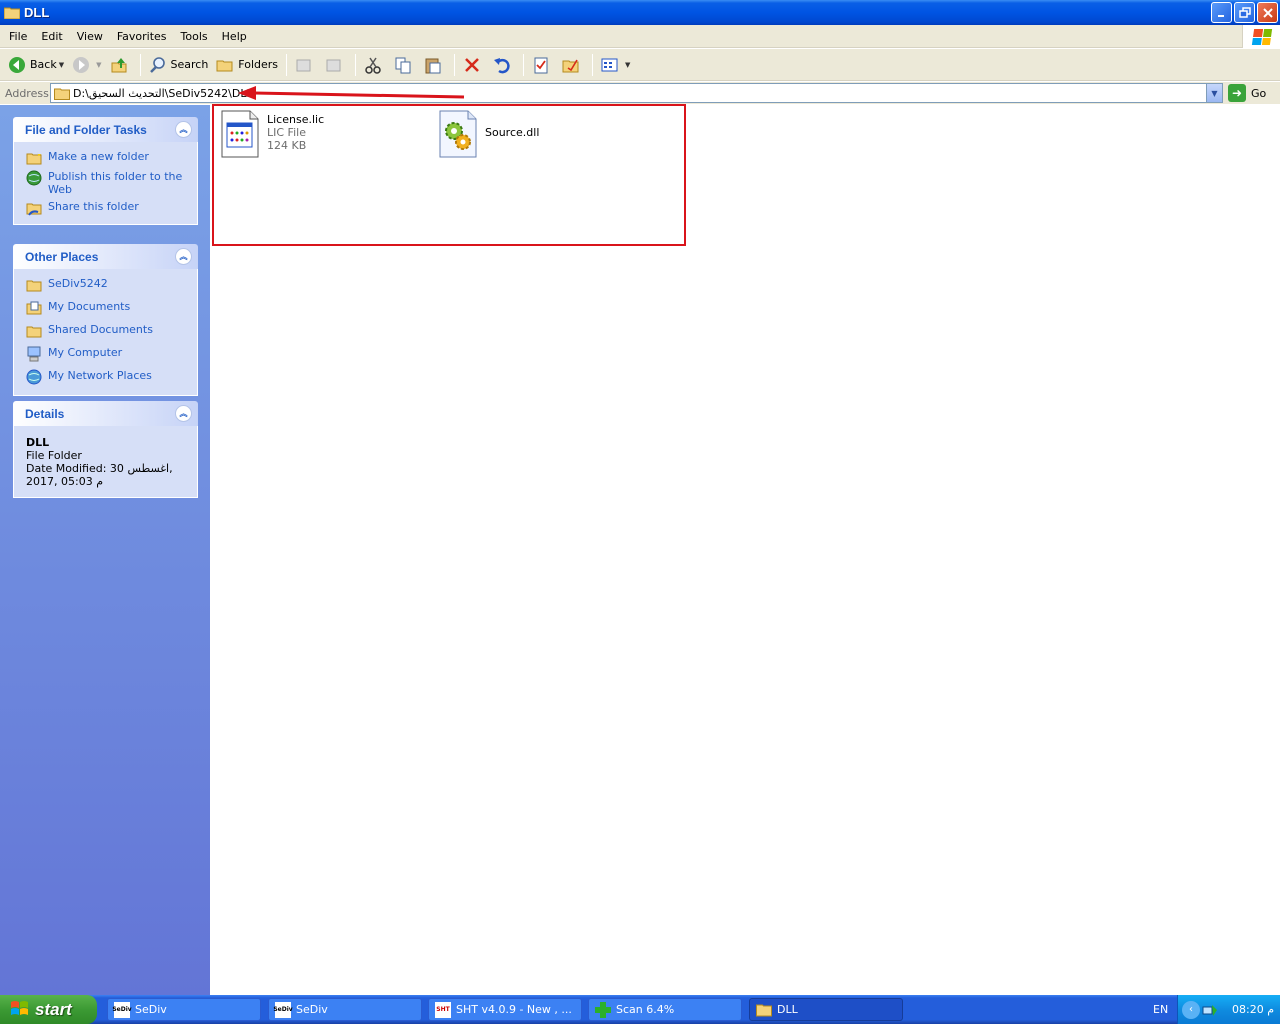  I want to click on properties-button, so click(543, 65).